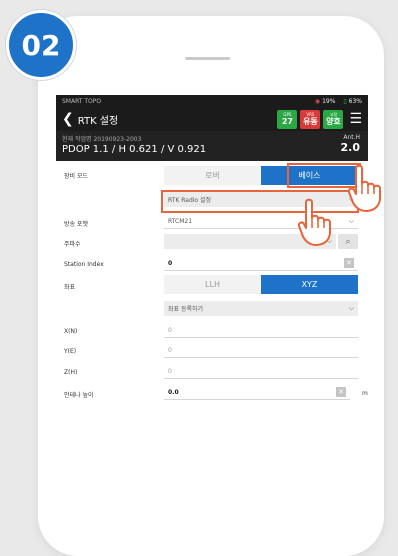 This screenshot has width=398, height=556. I want to click on broadcast-format-label: 방송 포맷, so click(76, 224).